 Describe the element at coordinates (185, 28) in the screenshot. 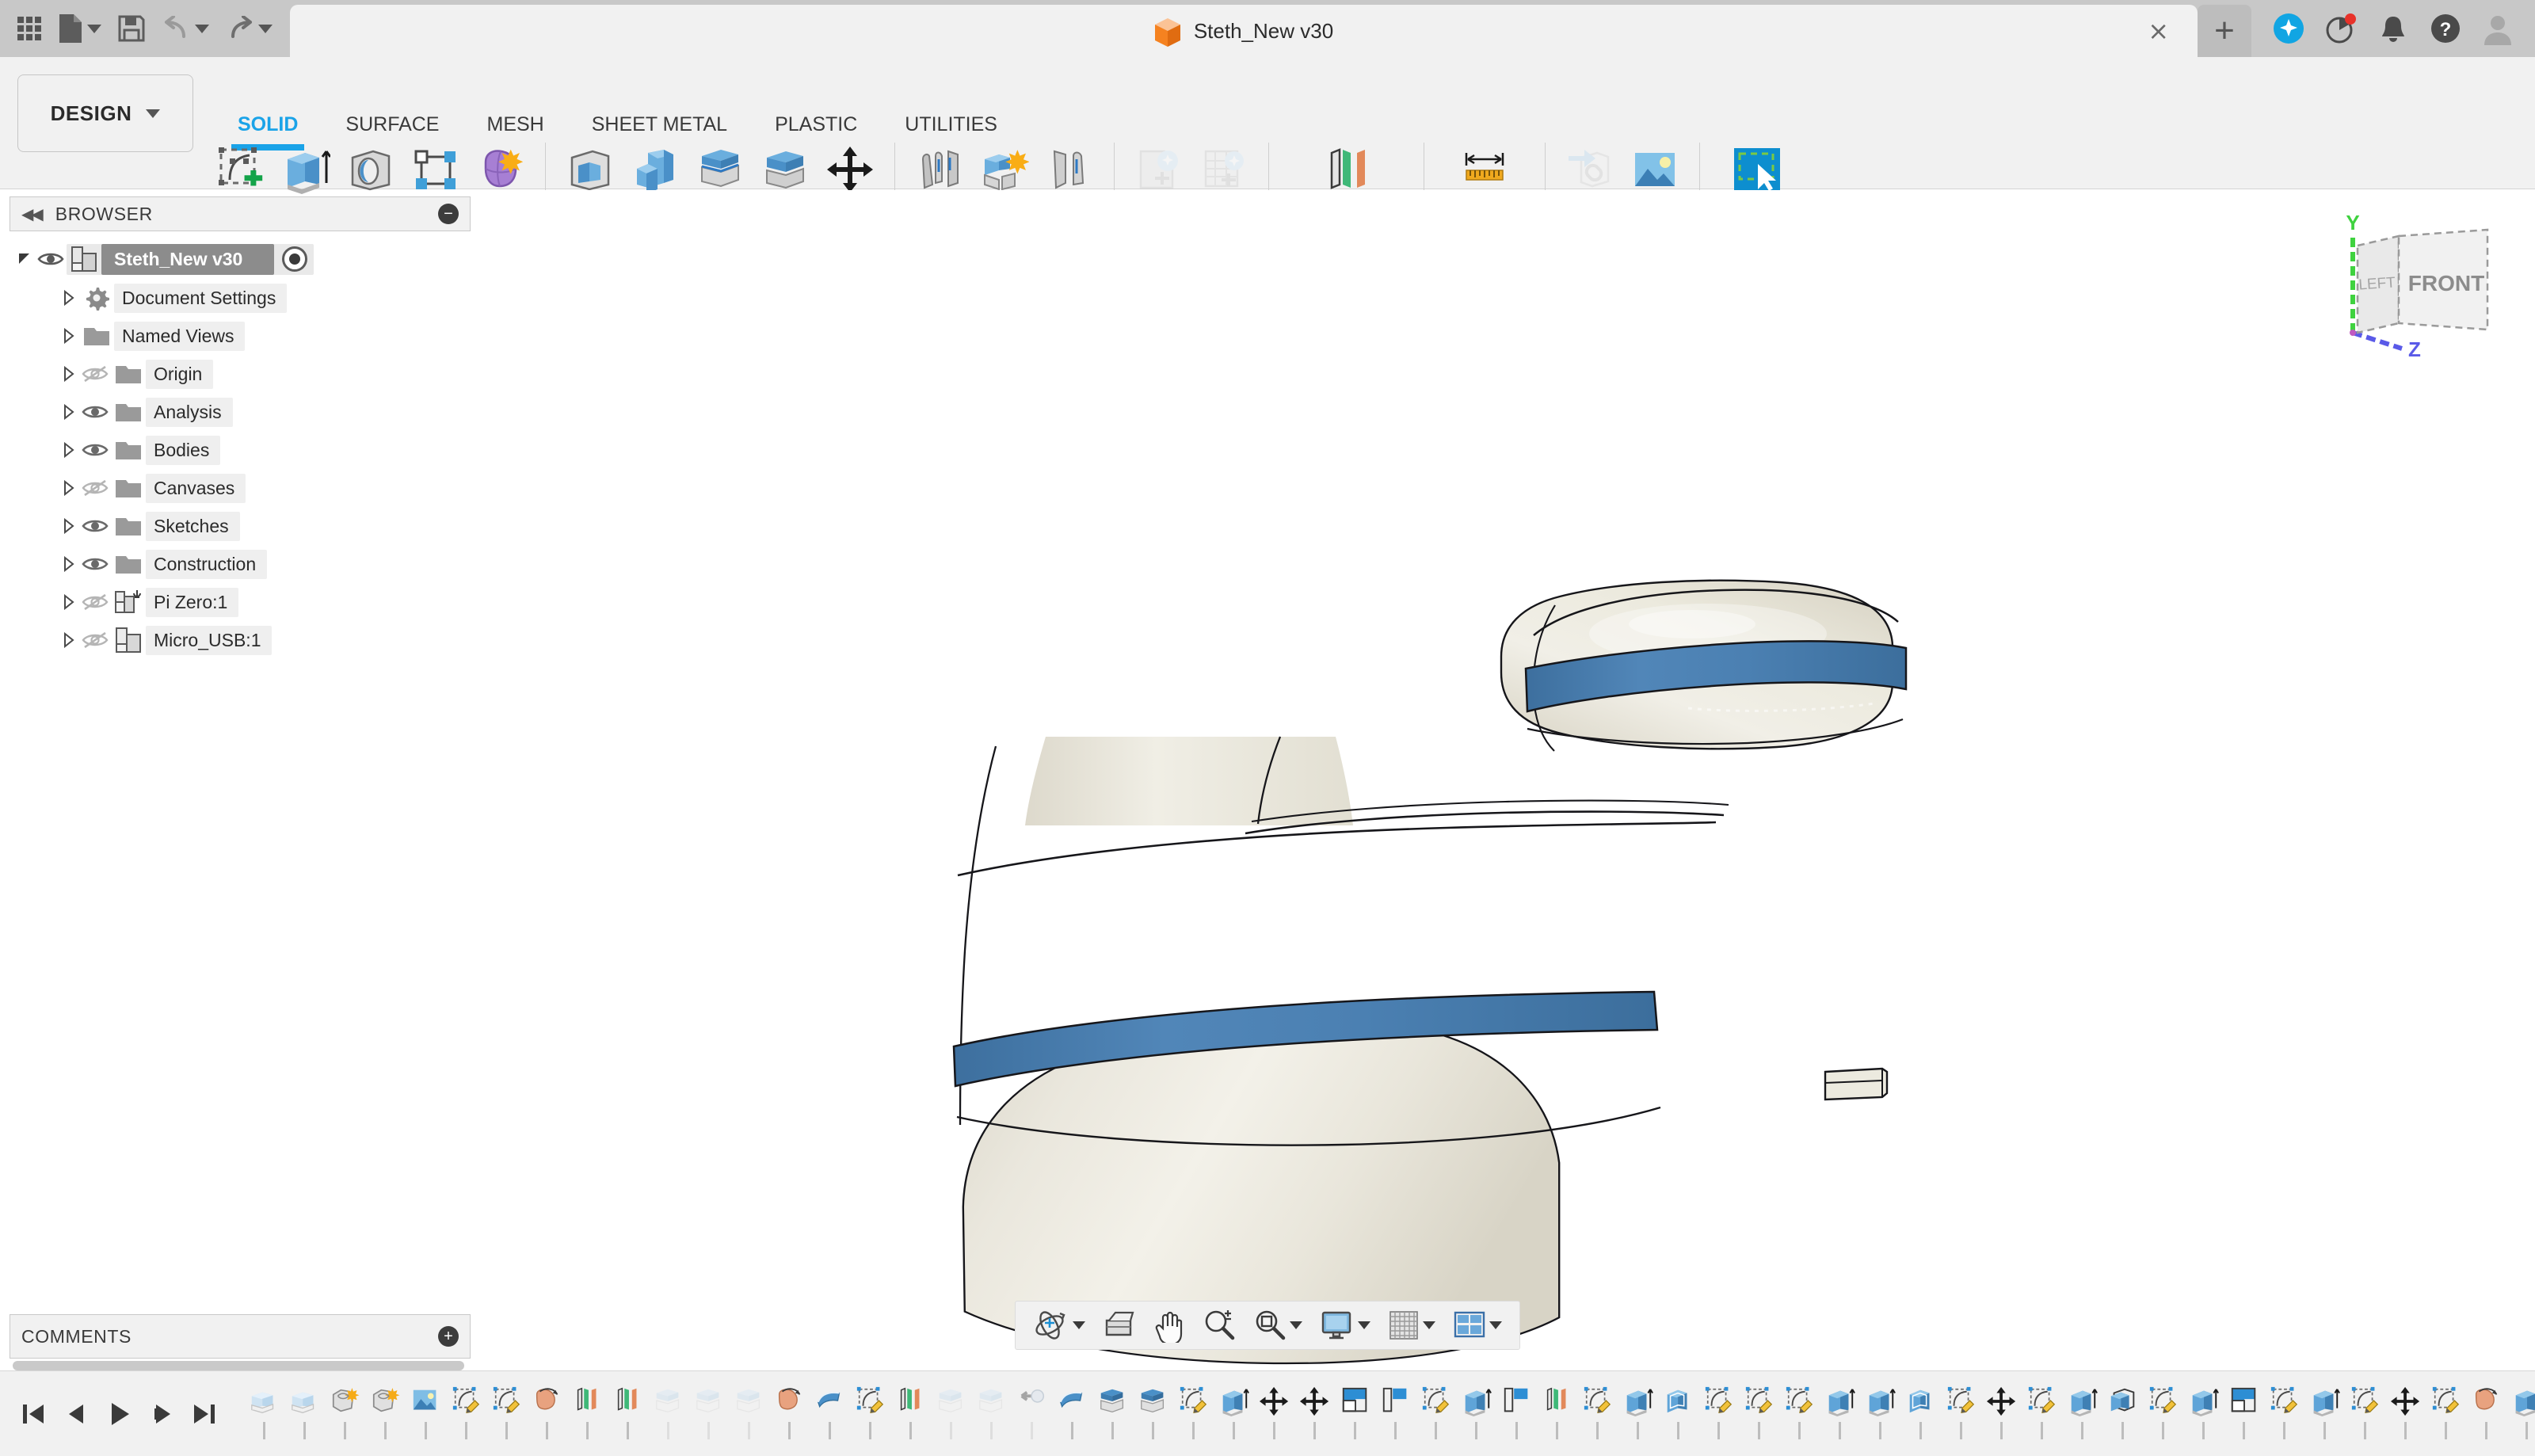

I see `undo-icon` at that location.